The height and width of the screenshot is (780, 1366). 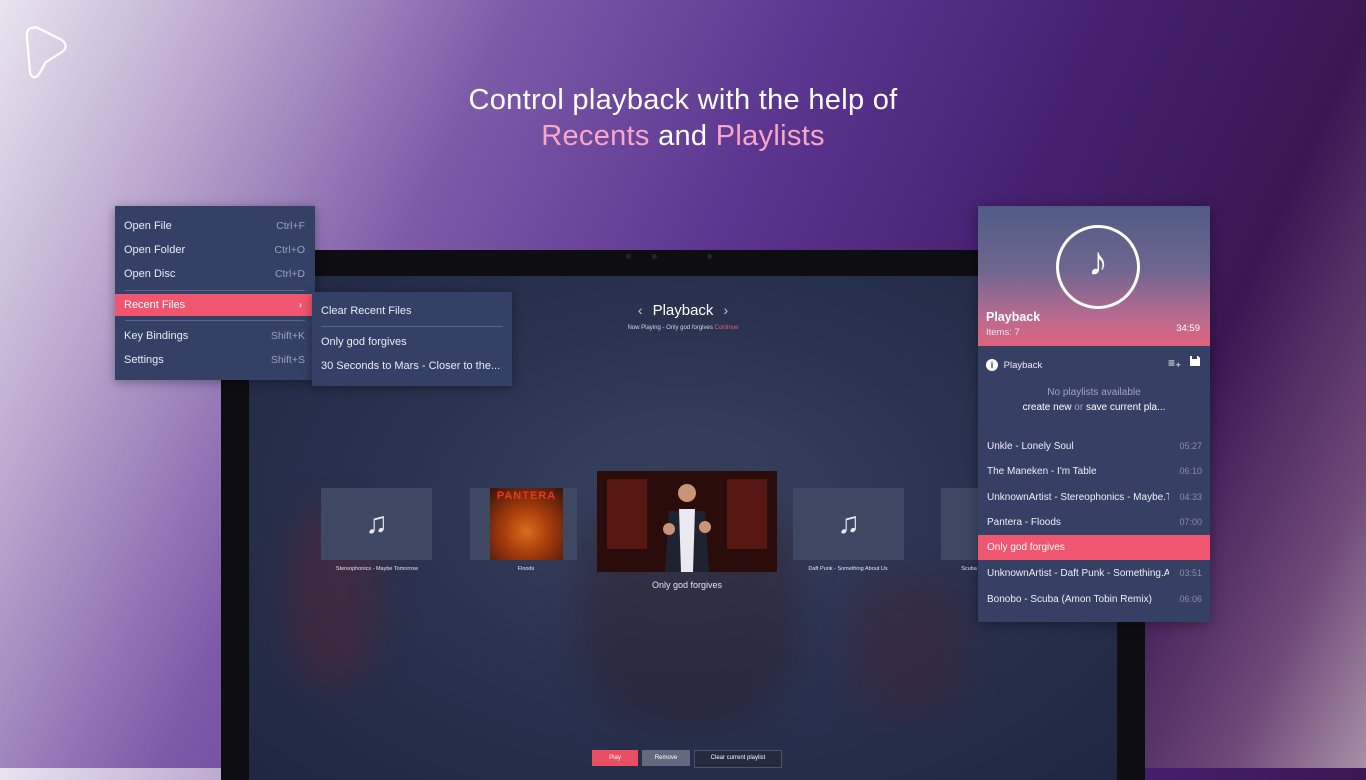 What do you see at coordinates (1094, 522) in the screenshot?
I see `playlist-track: Pantera - Floods 07:00` at bounding box center [1094, 522].